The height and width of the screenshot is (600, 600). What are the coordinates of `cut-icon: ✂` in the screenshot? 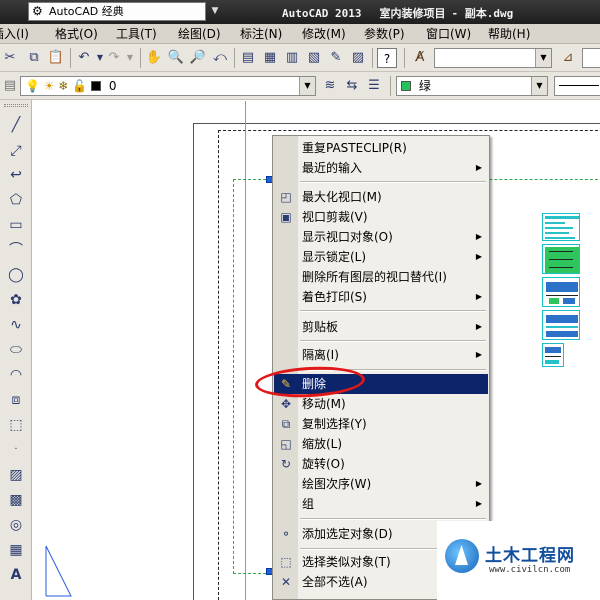 It's located at (10, 58).